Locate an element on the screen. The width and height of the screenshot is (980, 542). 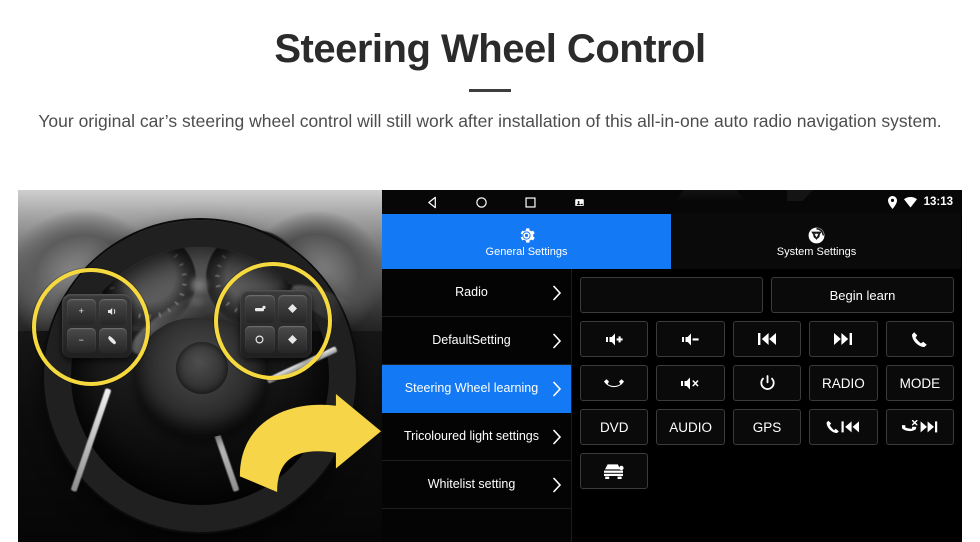
function-button-row-2: RADIO MODE is located at coordinates (767, 383).